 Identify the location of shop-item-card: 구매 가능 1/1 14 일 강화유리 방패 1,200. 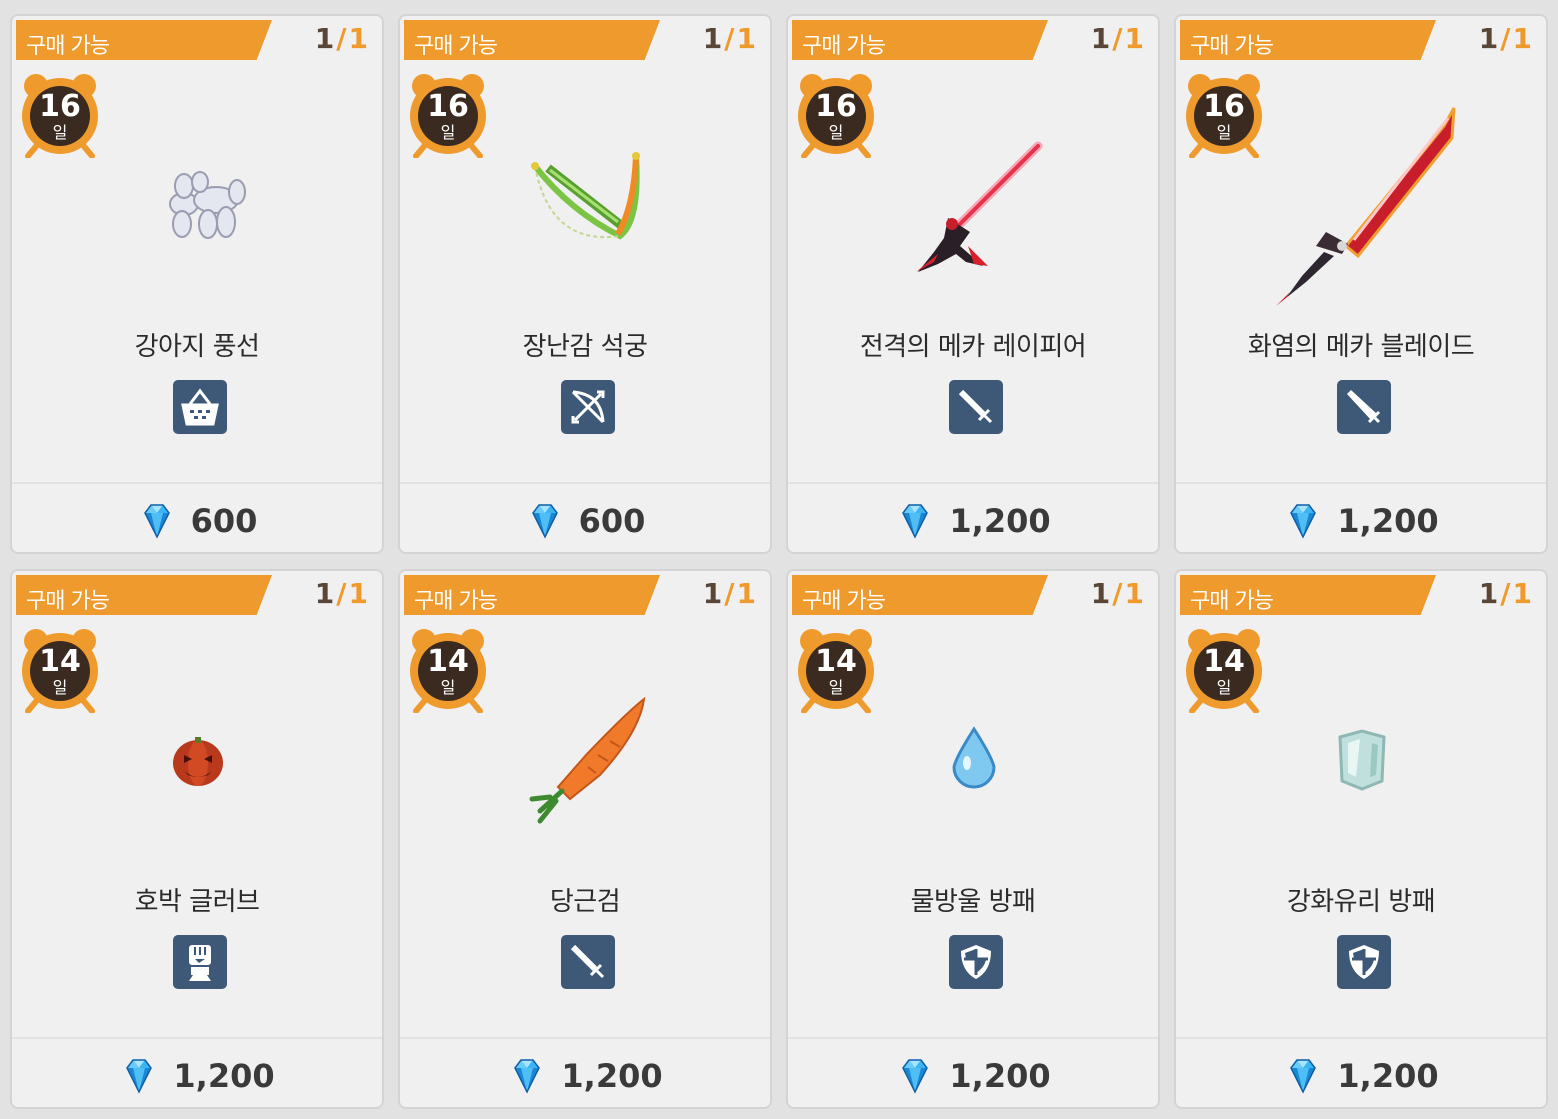
(1361, 839).